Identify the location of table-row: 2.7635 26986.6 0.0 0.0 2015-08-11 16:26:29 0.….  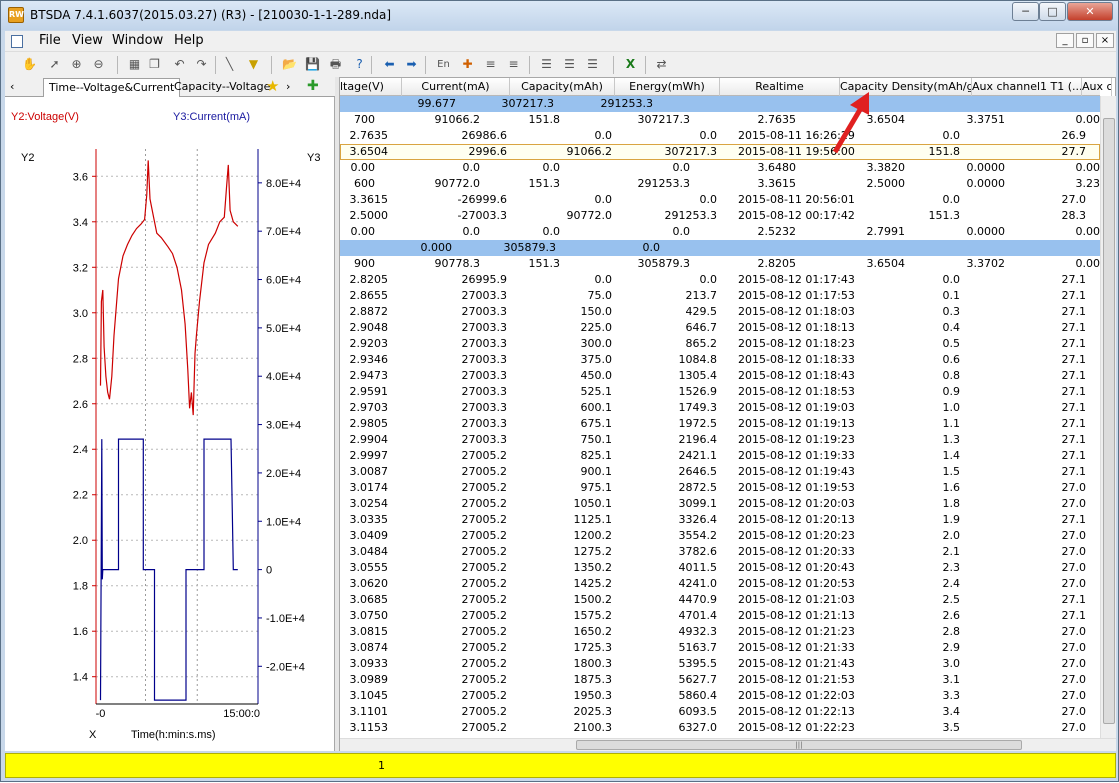
(720, 136).